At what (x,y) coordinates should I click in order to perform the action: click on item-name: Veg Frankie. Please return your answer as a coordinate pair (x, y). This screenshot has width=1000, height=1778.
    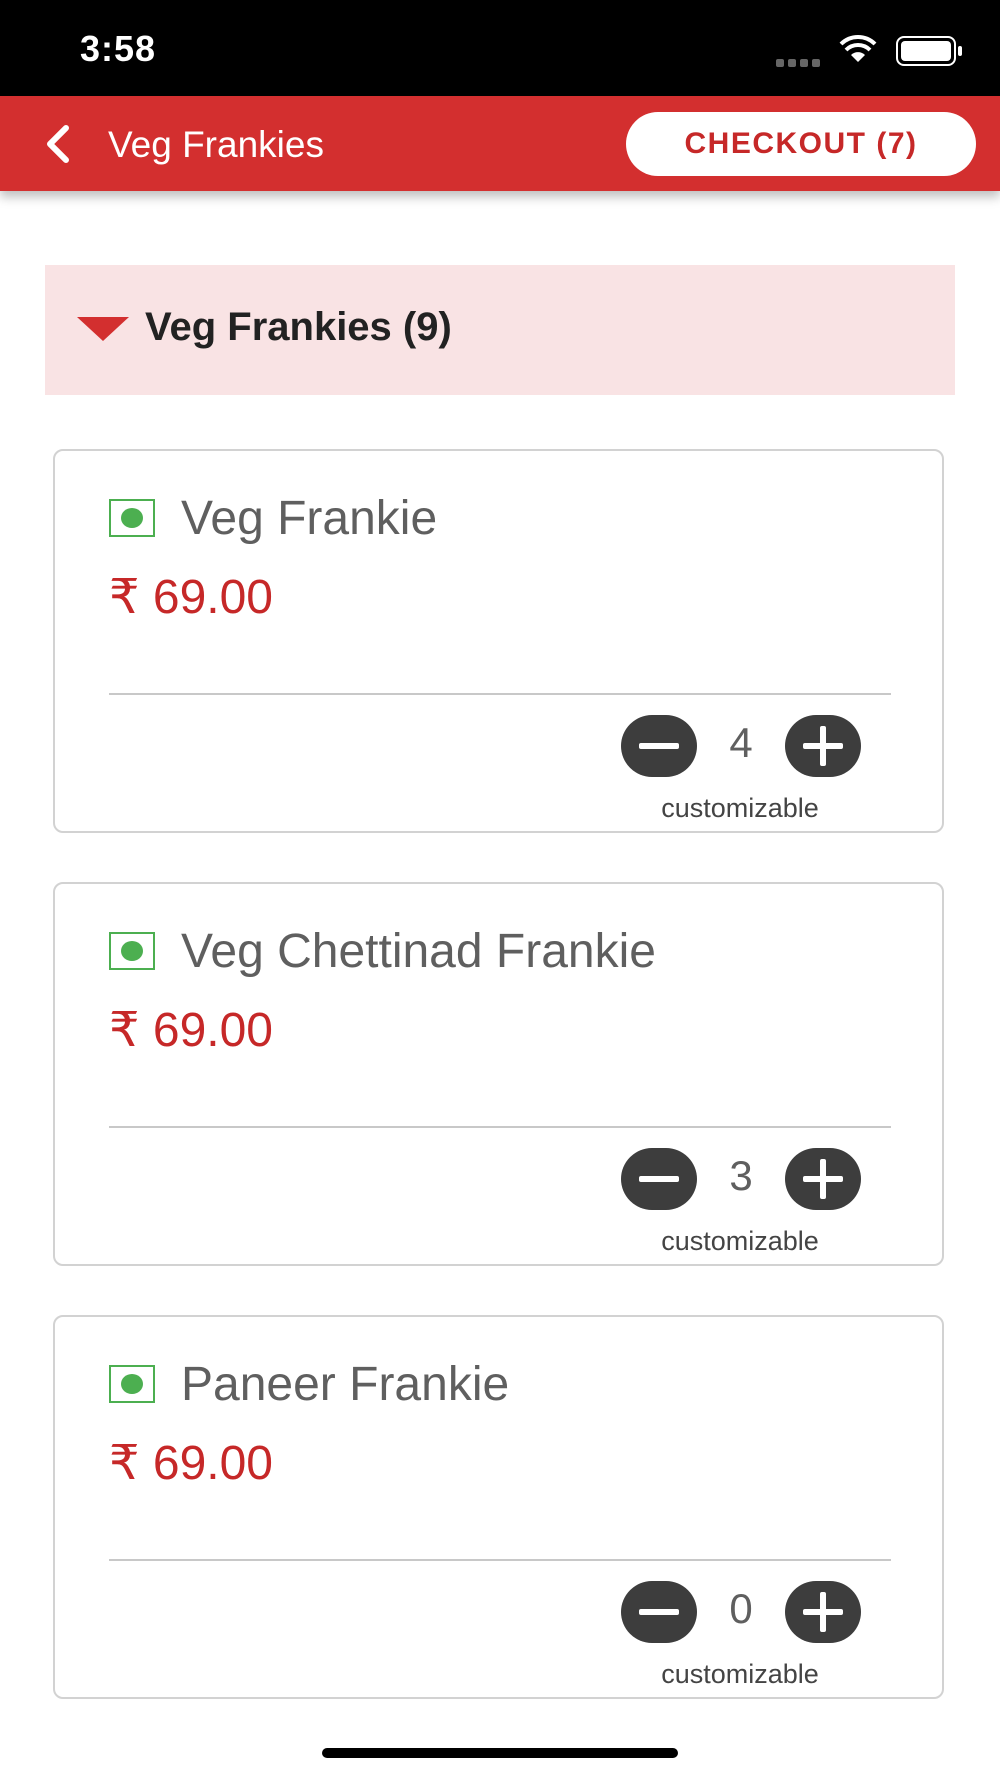
    Looking at the image, I should click on (309, 518).